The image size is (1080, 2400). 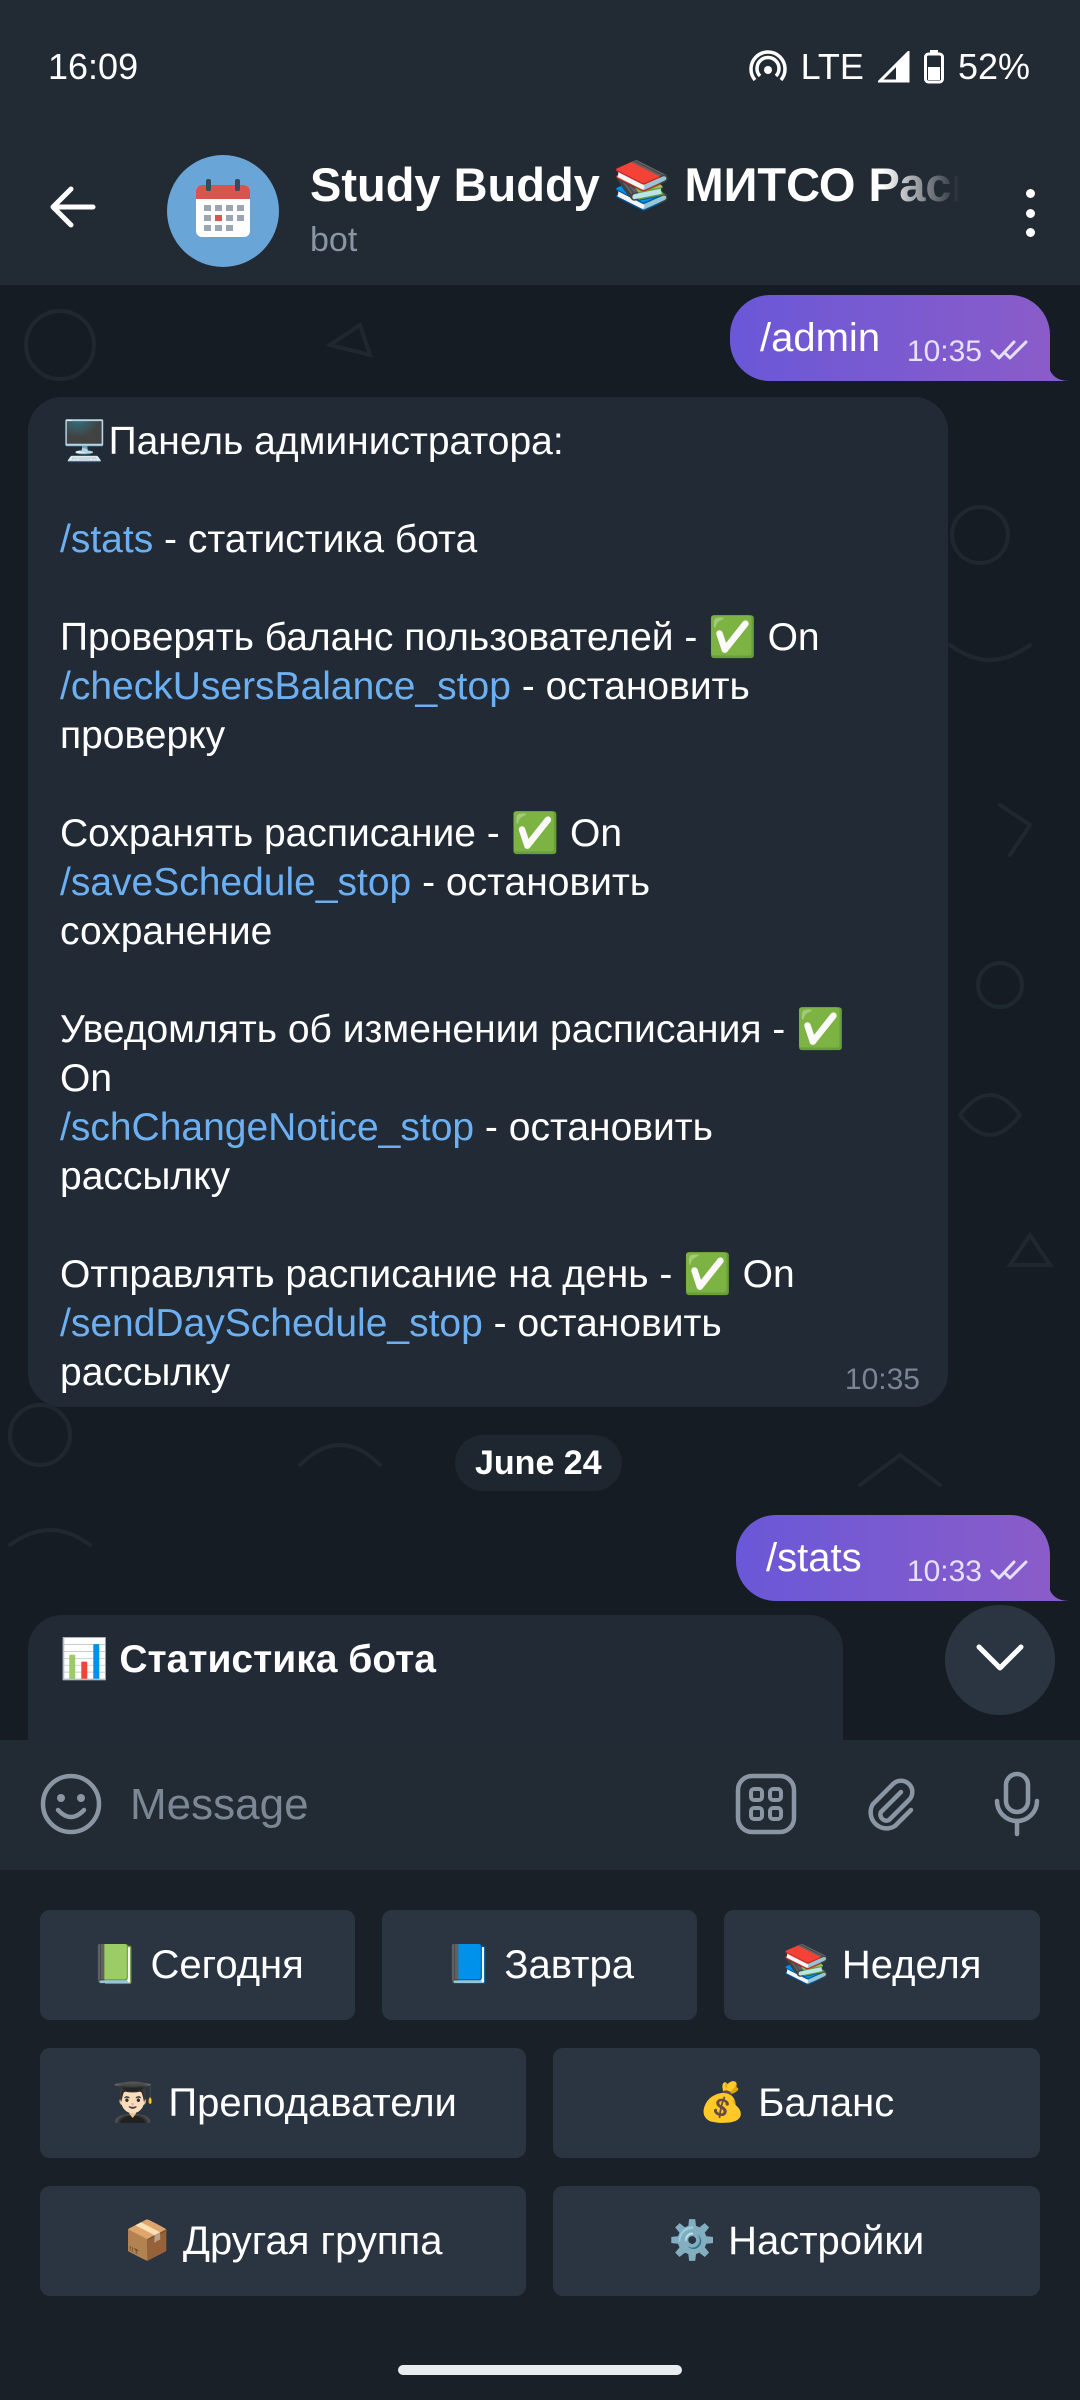 I want to click on status-time: 16:09, so click(x=93, y=66).